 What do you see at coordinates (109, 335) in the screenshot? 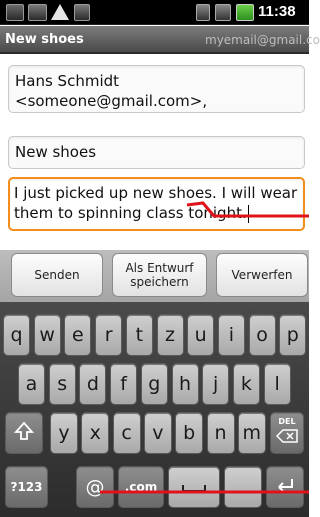
I see `key-r: r` at bounding box center [109, 335].